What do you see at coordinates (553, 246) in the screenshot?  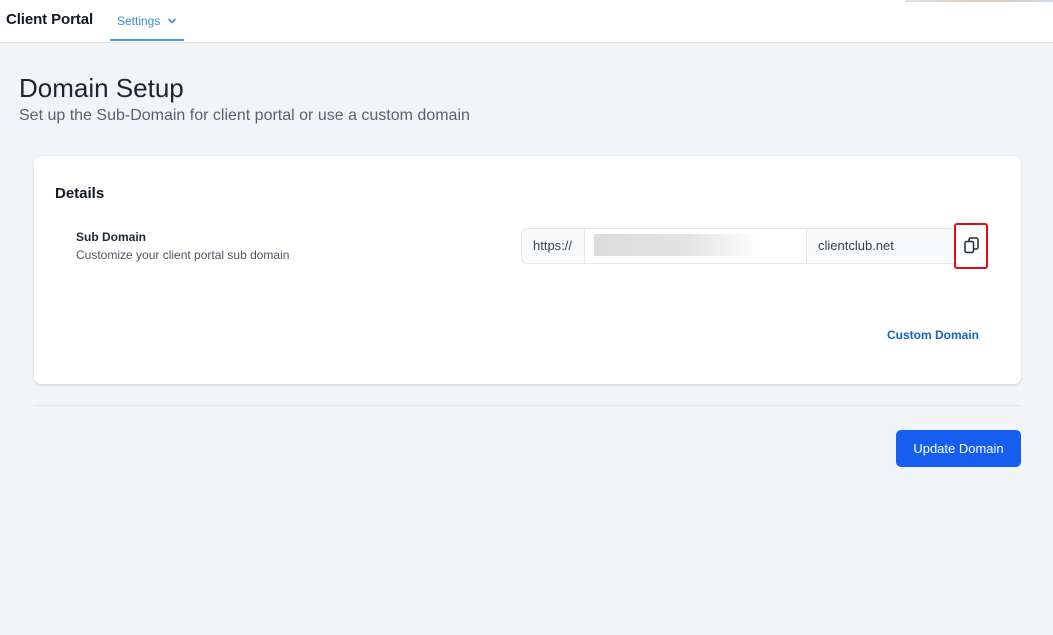 I see `url-prefix: https://` at bounding box center [553, 246].